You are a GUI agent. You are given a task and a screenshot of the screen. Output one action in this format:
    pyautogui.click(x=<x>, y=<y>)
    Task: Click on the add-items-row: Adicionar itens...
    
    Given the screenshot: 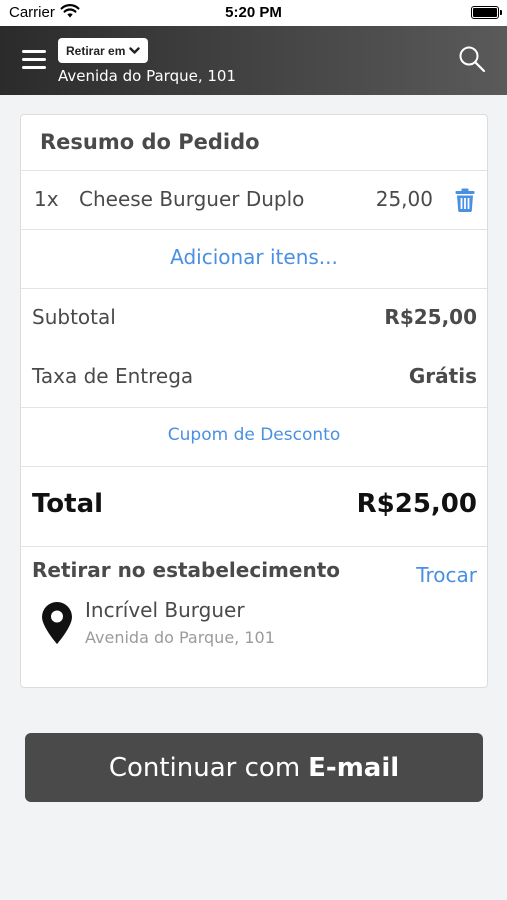 What is the action you would take?
    pyautogui.click(x=254, y=259)
    